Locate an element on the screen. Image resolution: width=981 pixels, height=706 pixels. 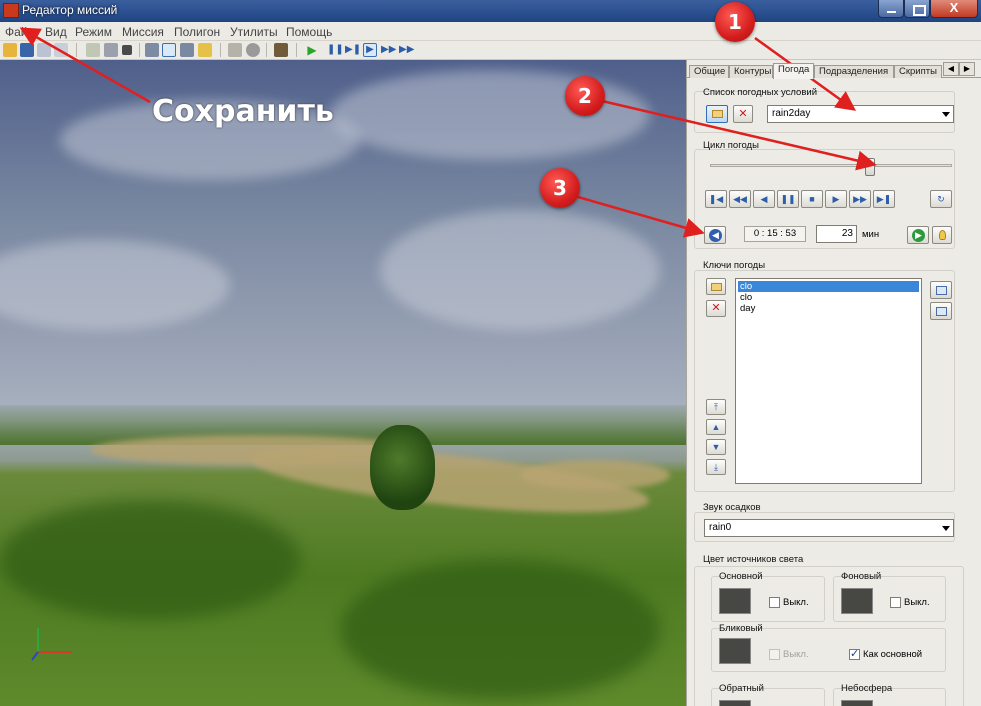
record-icon is located at coordinates (253, 50).